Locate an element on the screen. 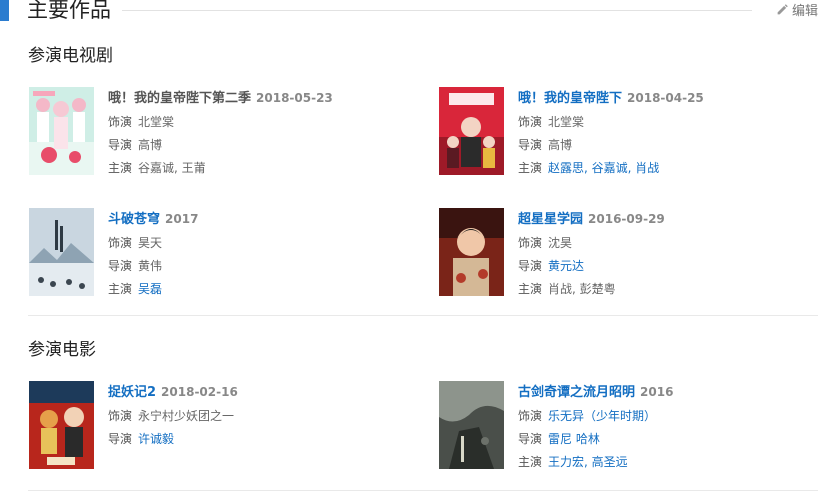  work-title: 斗破苍穹 is located at coordinates (134, 219).